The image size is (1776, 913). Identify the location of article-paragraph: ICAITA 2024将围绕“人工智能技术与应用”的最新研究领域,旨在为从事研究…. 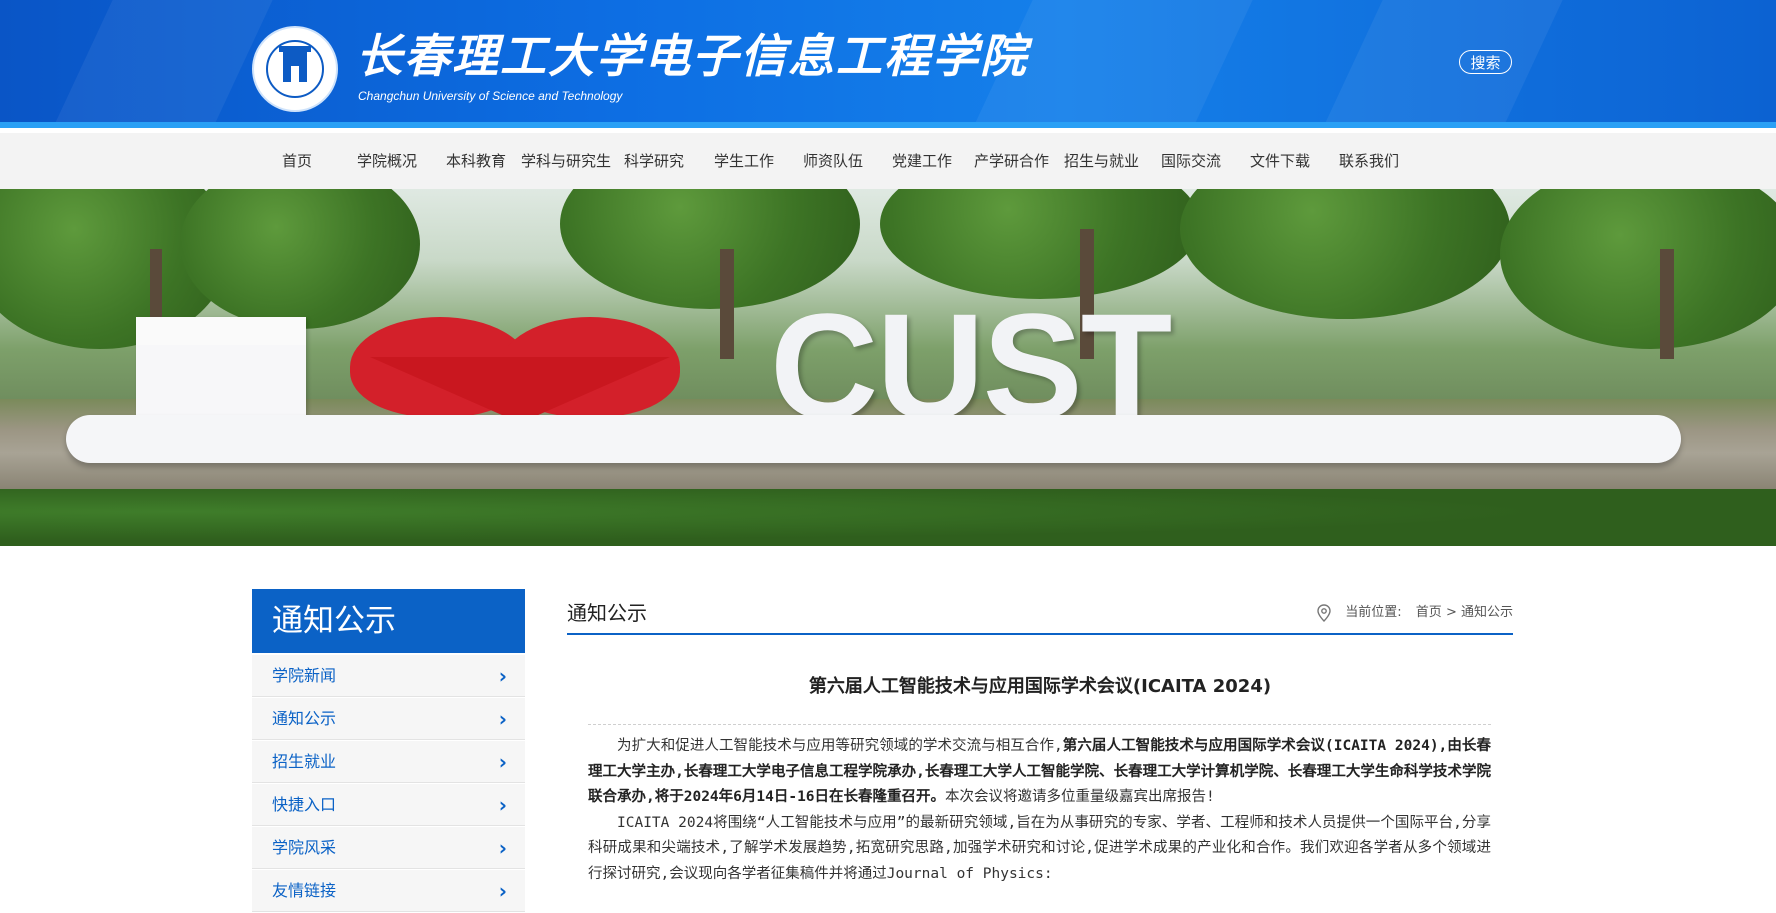
(1039, 848).